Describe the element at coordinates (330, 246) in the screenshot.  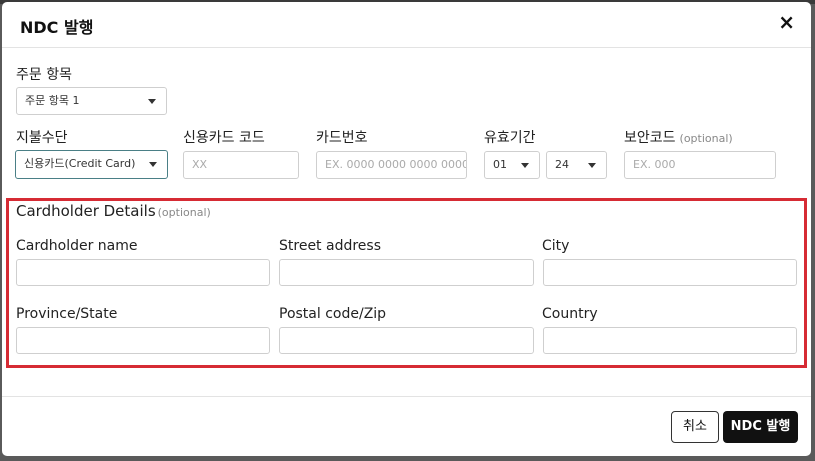
I see `street-address-label: Street address` at that location.